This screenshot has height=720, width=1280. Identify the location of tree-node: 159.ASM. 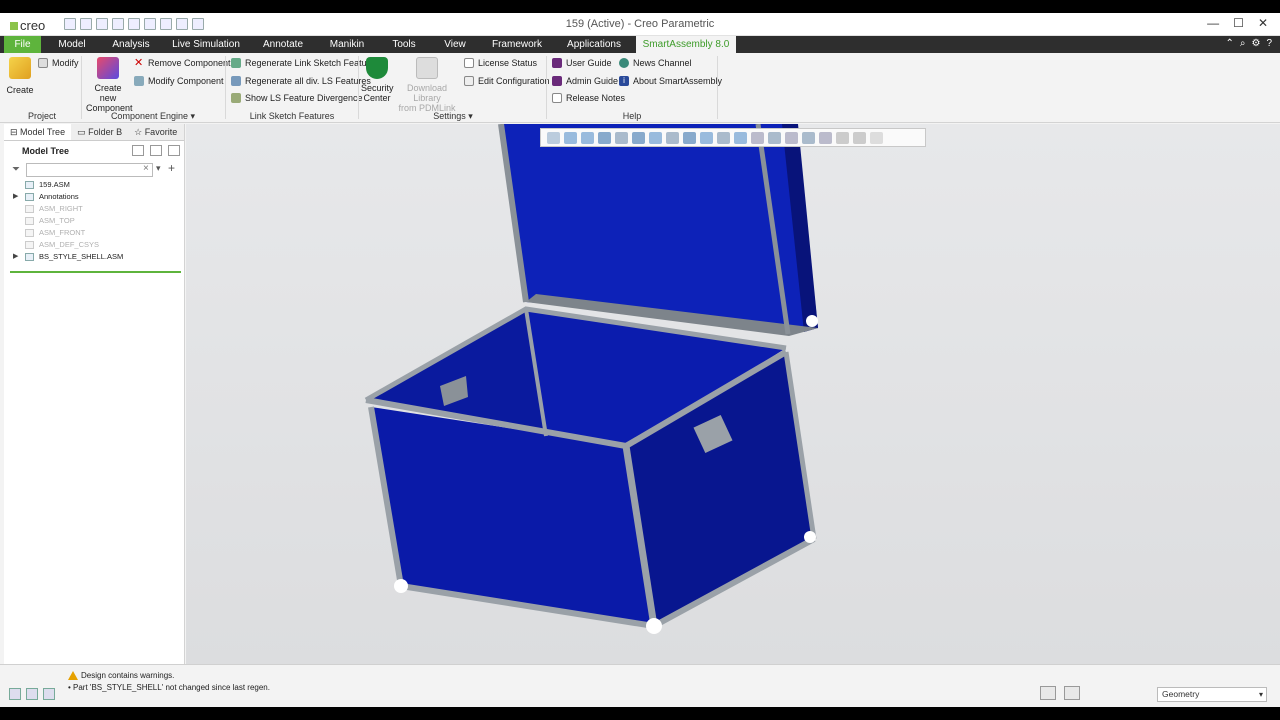
(94, 185).